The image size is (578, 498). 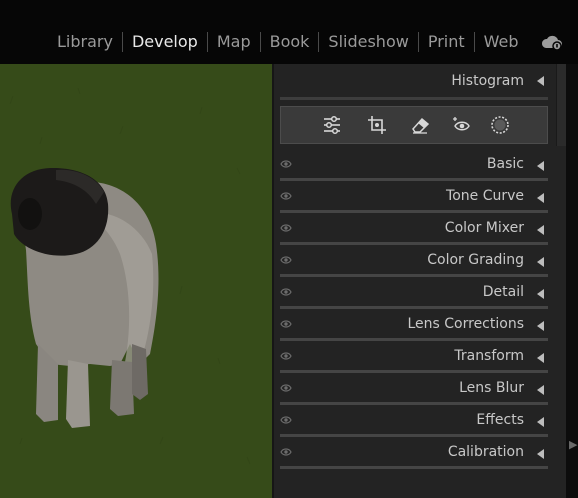 I want to click on panel-section-color-grading: Color Grading, so click(x=415, y=261).